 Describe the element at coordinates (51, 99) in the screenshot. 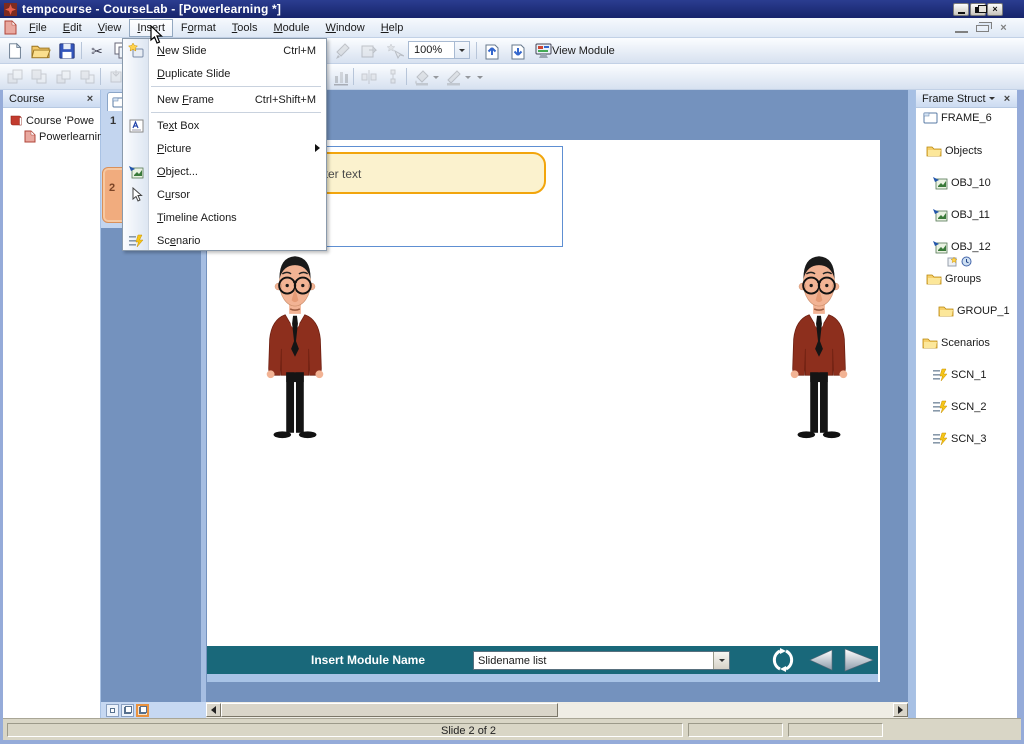

I see `course-panel-header: Course ×` at that location.